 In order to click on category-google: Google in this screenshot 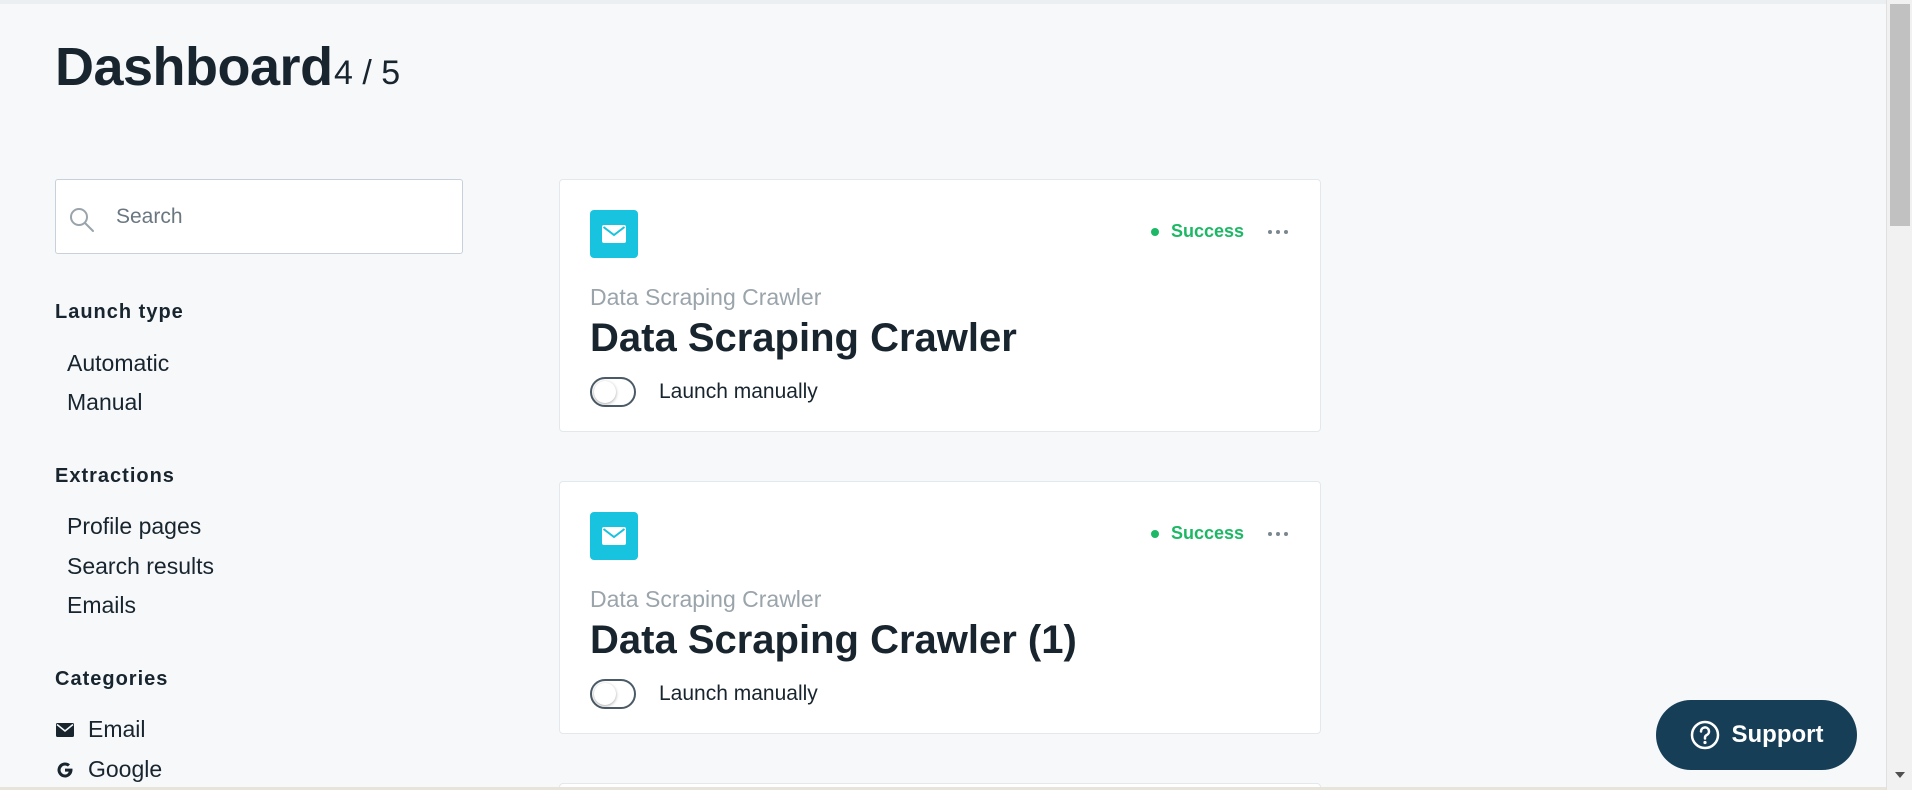, I will do `click(108, 769)`.